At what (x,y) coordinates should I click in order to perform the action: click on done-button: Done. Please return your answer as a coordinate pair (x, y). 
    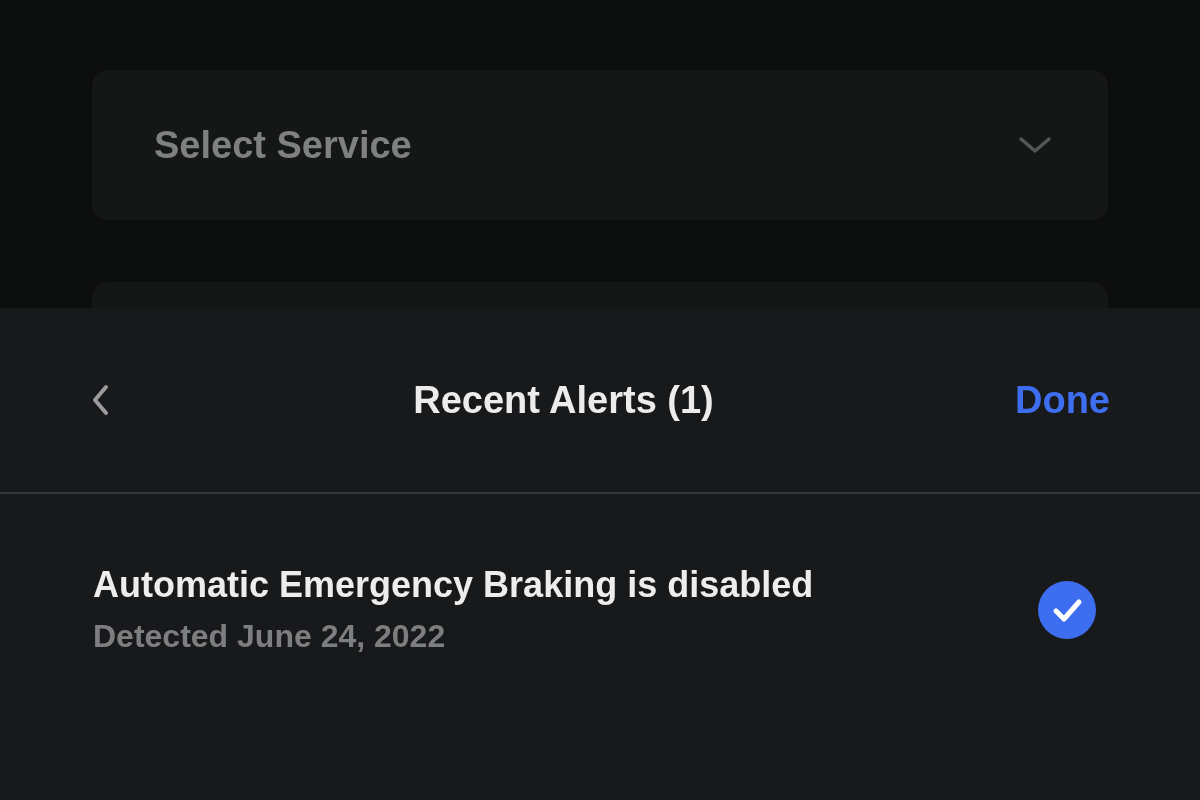
    Looking at the image, I should click on (1062, 400).